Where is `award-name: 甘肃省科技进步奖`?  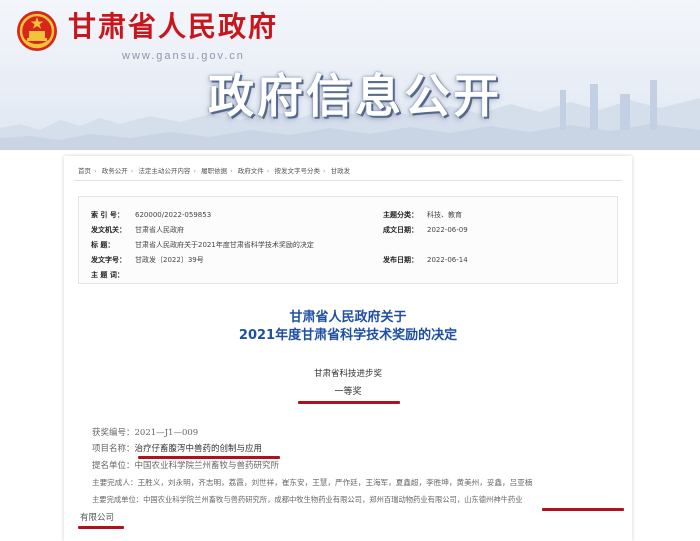
award-name: 甘肃省科技进步奖 is located at coordinates (347, 374).